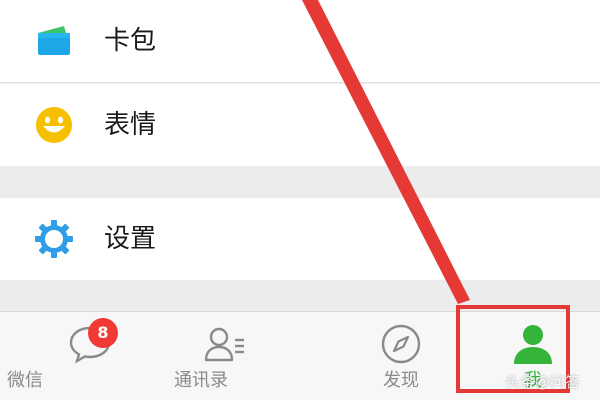  Describe the element at coordinates (130, 239) in the screenshot. I see `menu-item-label: 设置` at that location.